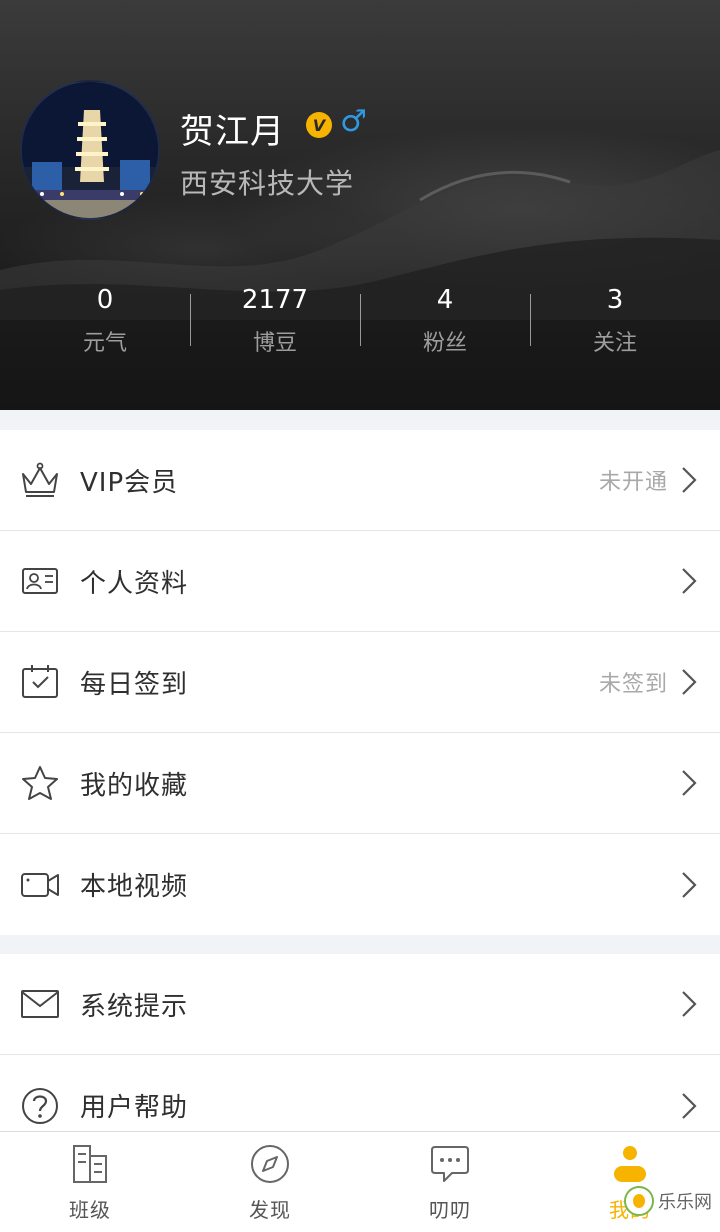  I want to click on building-icon, so click(90, 1164).